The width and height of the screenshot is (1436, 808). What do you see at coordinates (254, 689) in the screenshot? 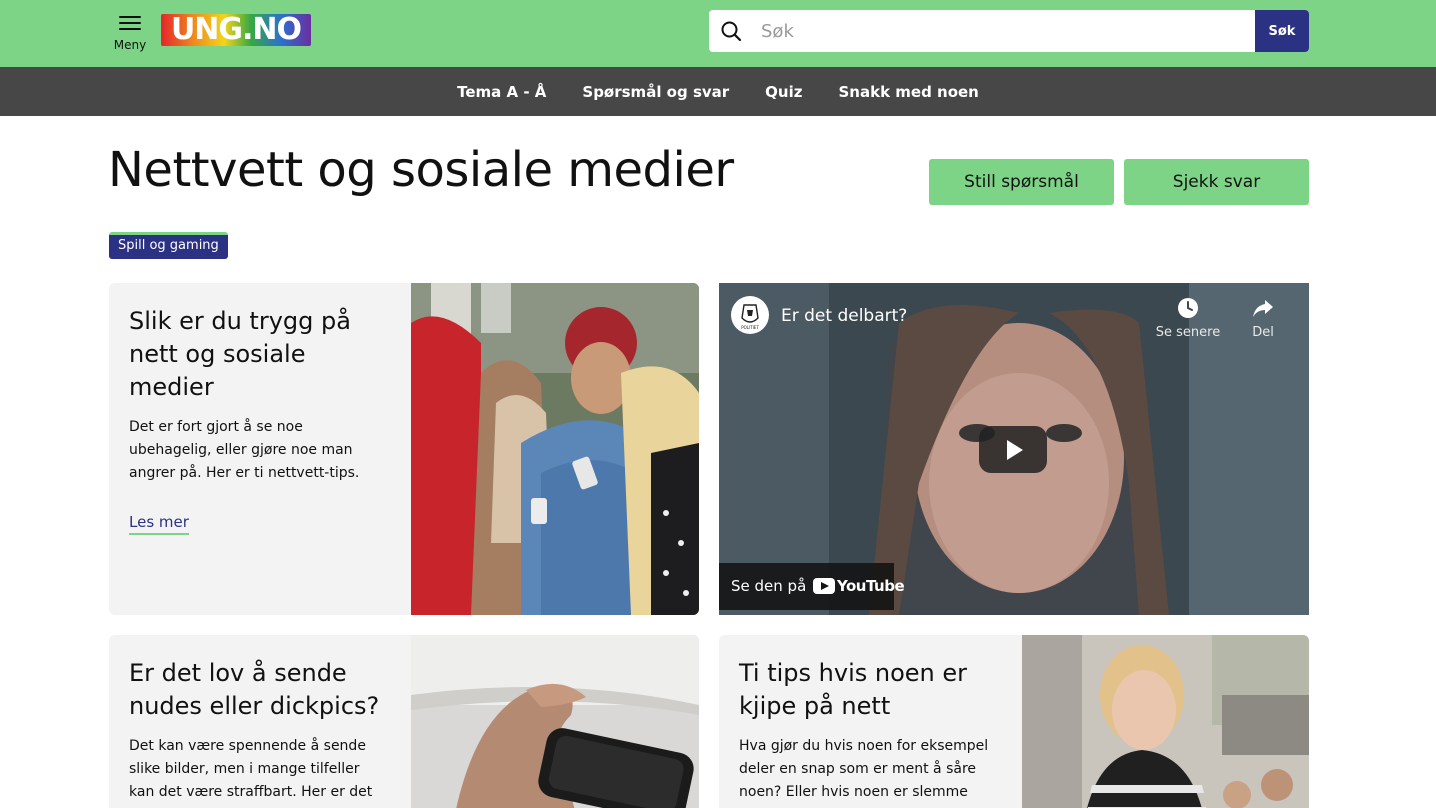
I see `card-title: Er det lov å sende nudes eller dickpics?` at bounding box center [254, 689].